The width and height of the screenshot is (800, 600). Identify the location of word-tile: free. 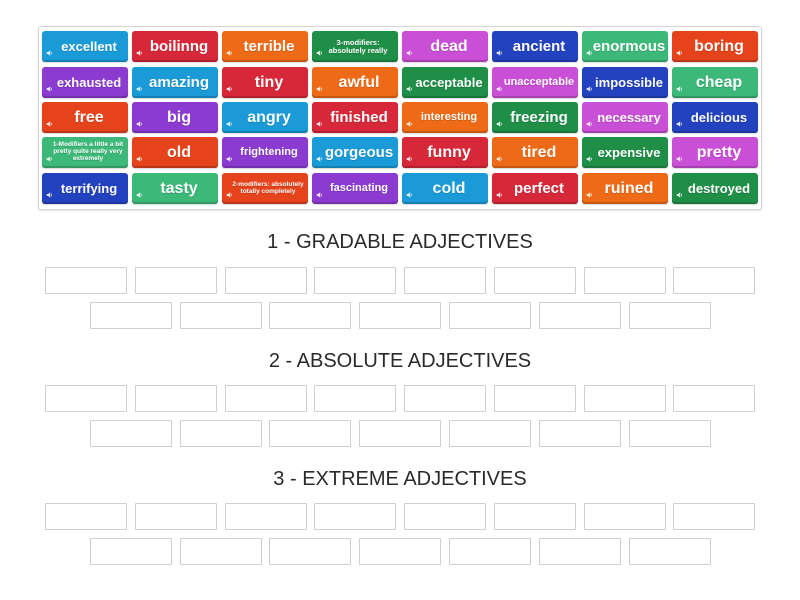
(85, 117).